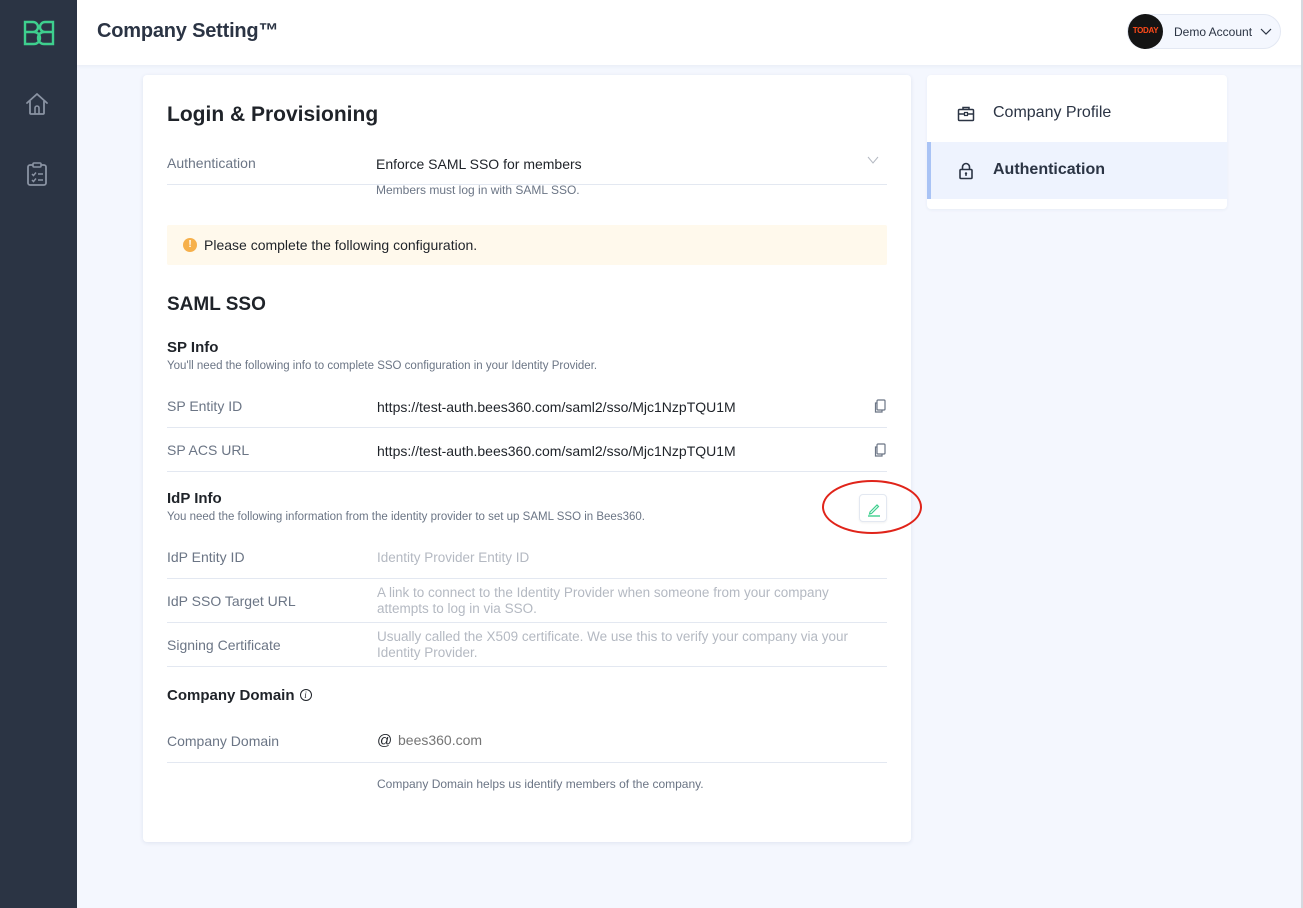 The width and height of the screenshot is (1303, 908). I want to click on idp-info-title: IdP Info, so click(194, 498).